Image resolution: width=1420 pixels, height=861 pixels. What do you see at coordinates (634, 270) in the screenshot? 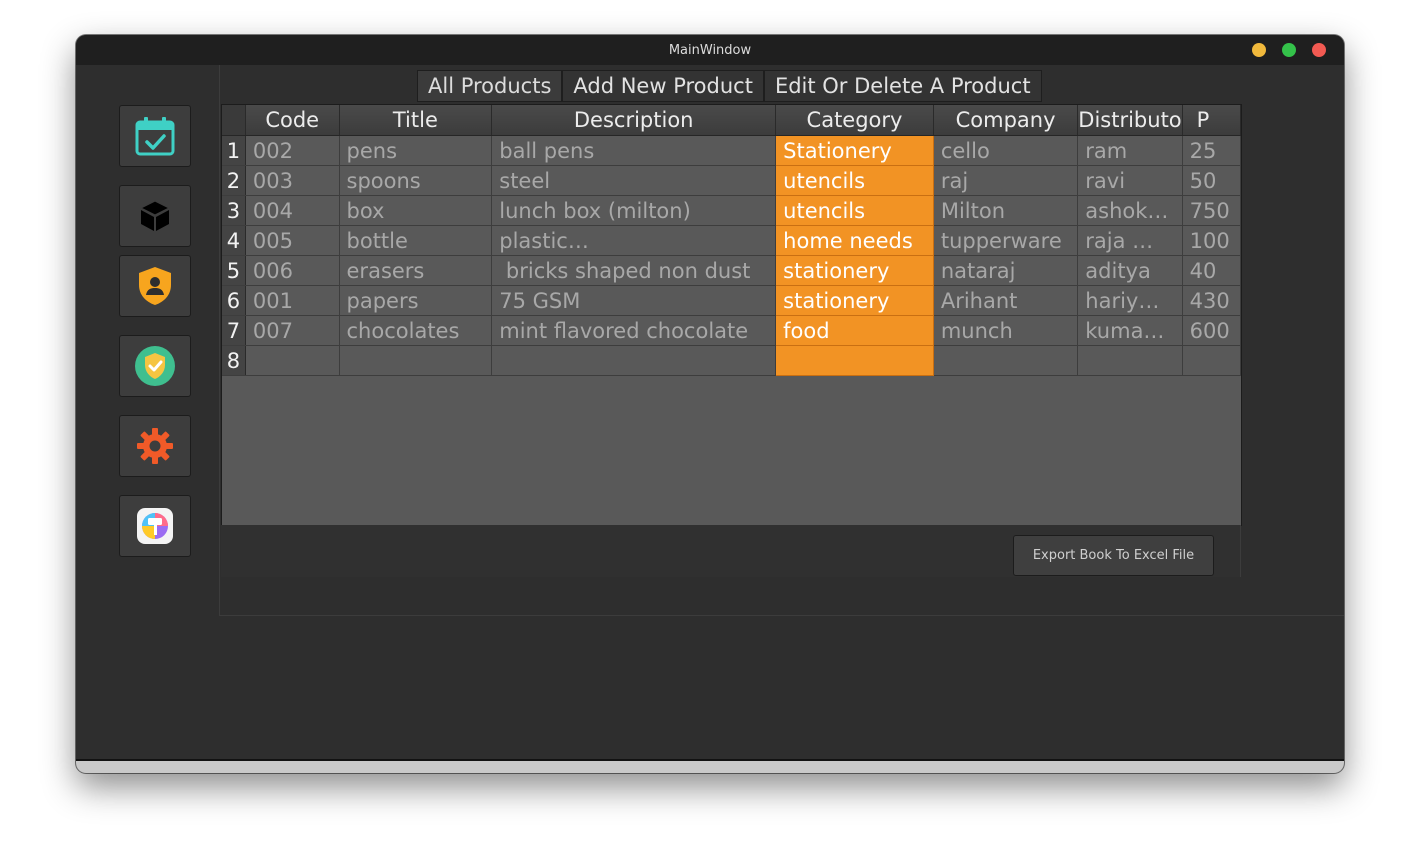
I see `cell-description: bricks shaped non dust` at bounding box center [634, 270].